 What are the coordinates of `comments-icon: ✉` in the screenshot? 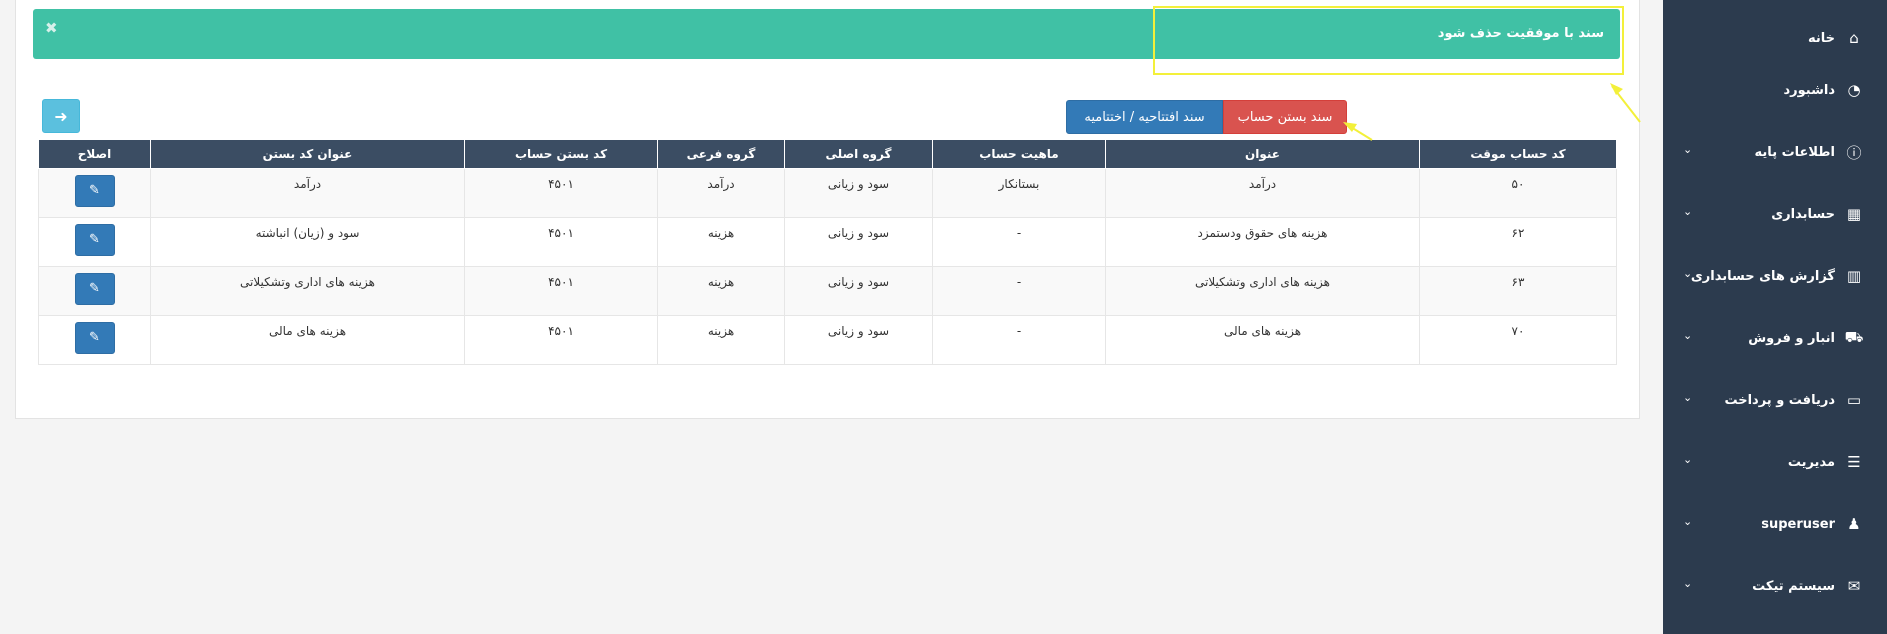 It's located at (1854, 586).